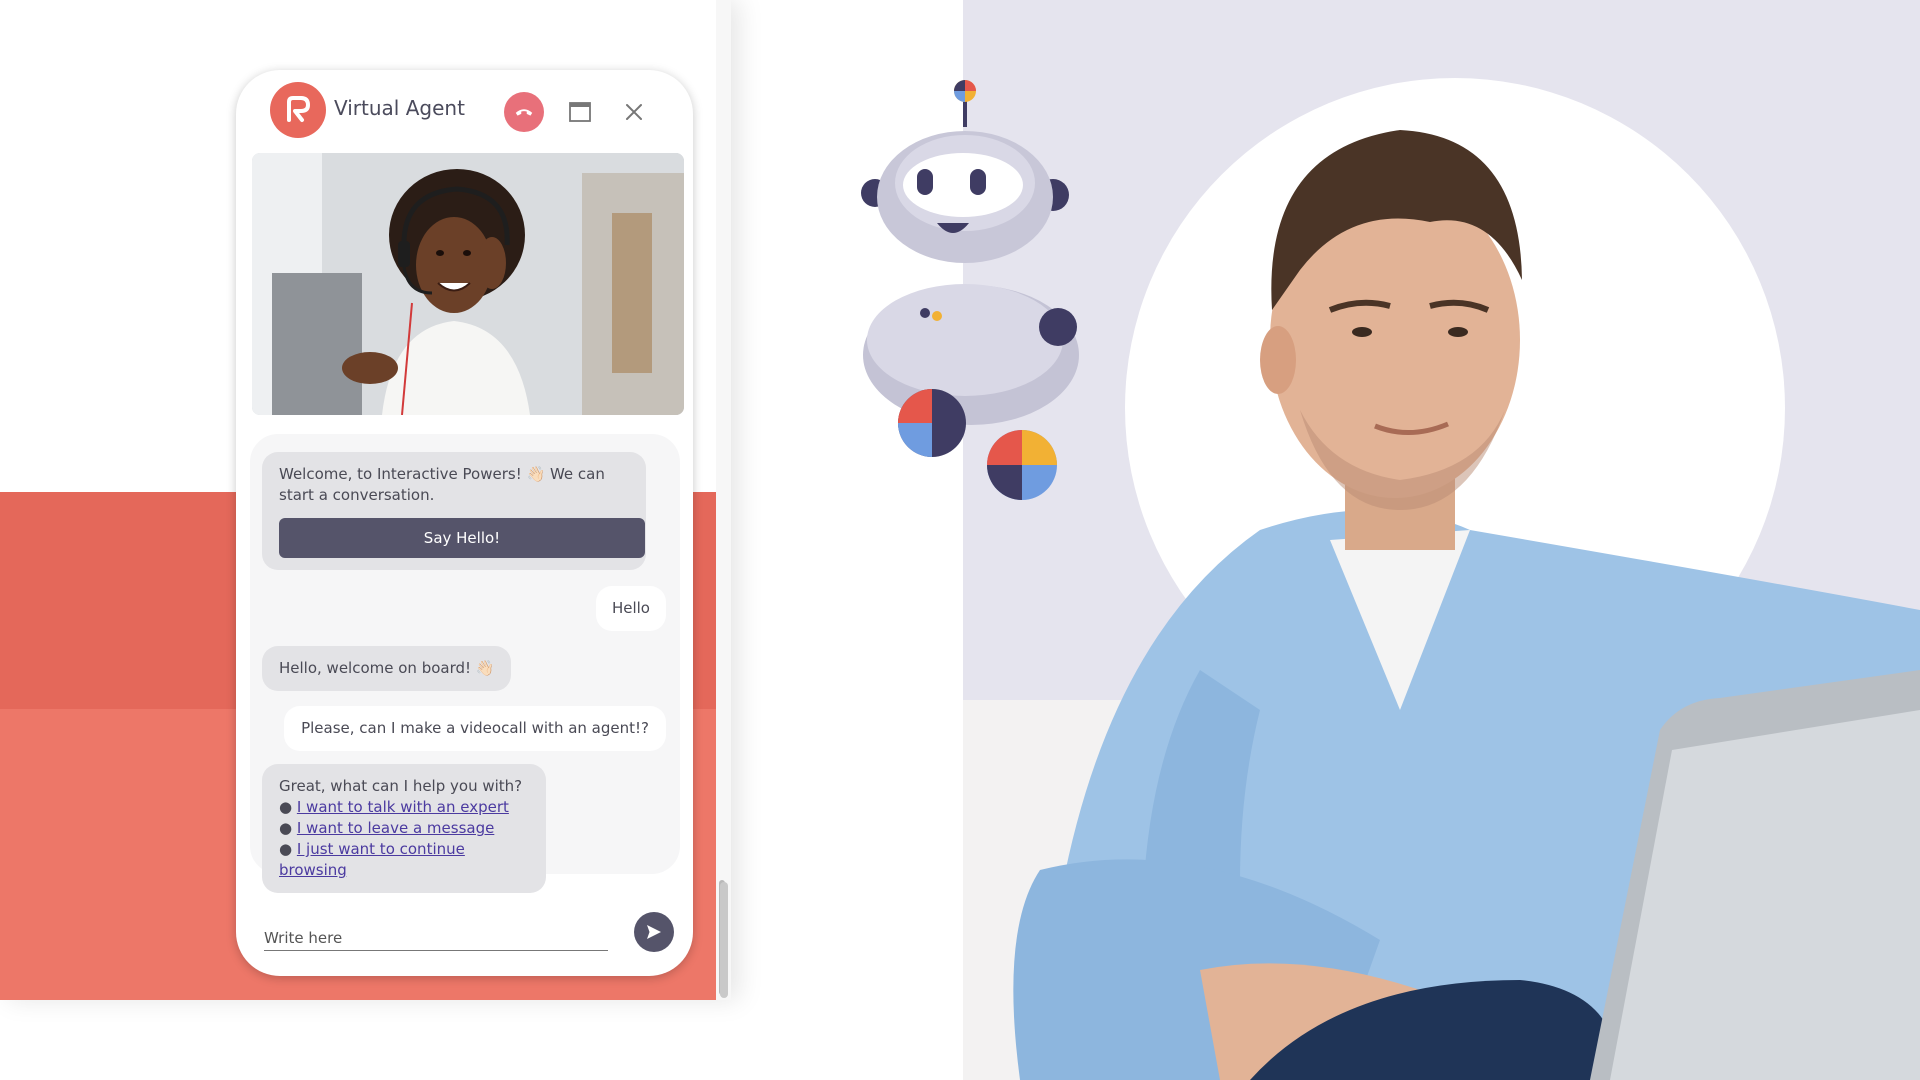 This screenshot has height=1080, width=1920. Describe the element at coordinates (723, 500) in the screenshot. I see `page-scrollbar` at that location.